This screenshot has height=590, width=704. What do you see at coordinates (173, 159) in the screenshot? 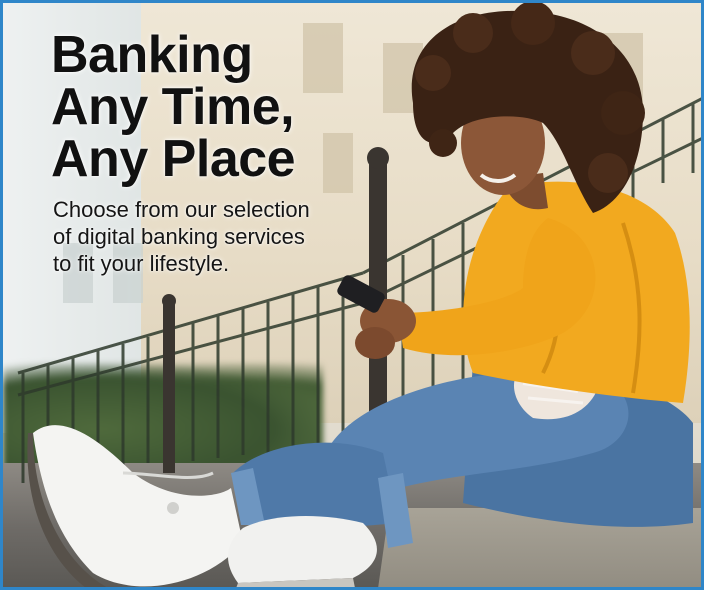
I see `headline-line-3: Any Place` at bounding box center [173, 159].